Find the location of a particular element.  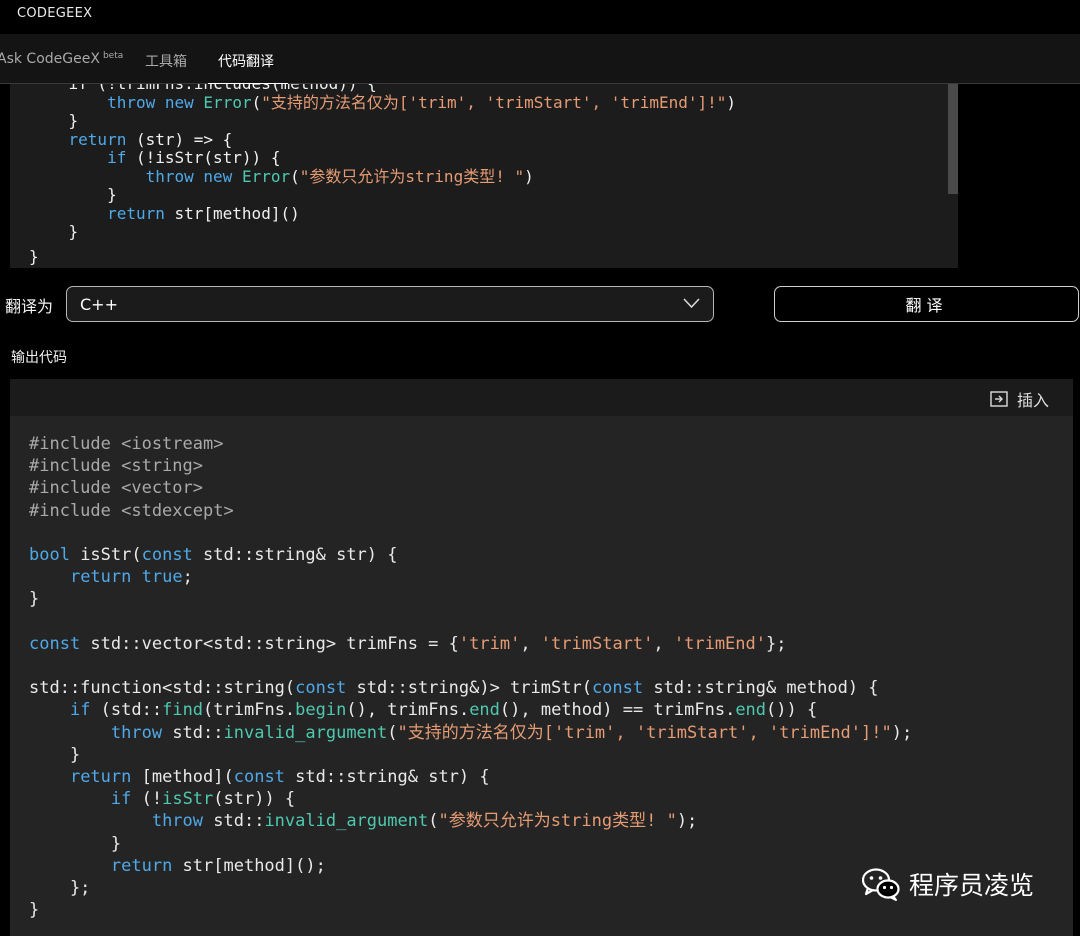

code-token: str[method](); is located at coordinates (249, 865).